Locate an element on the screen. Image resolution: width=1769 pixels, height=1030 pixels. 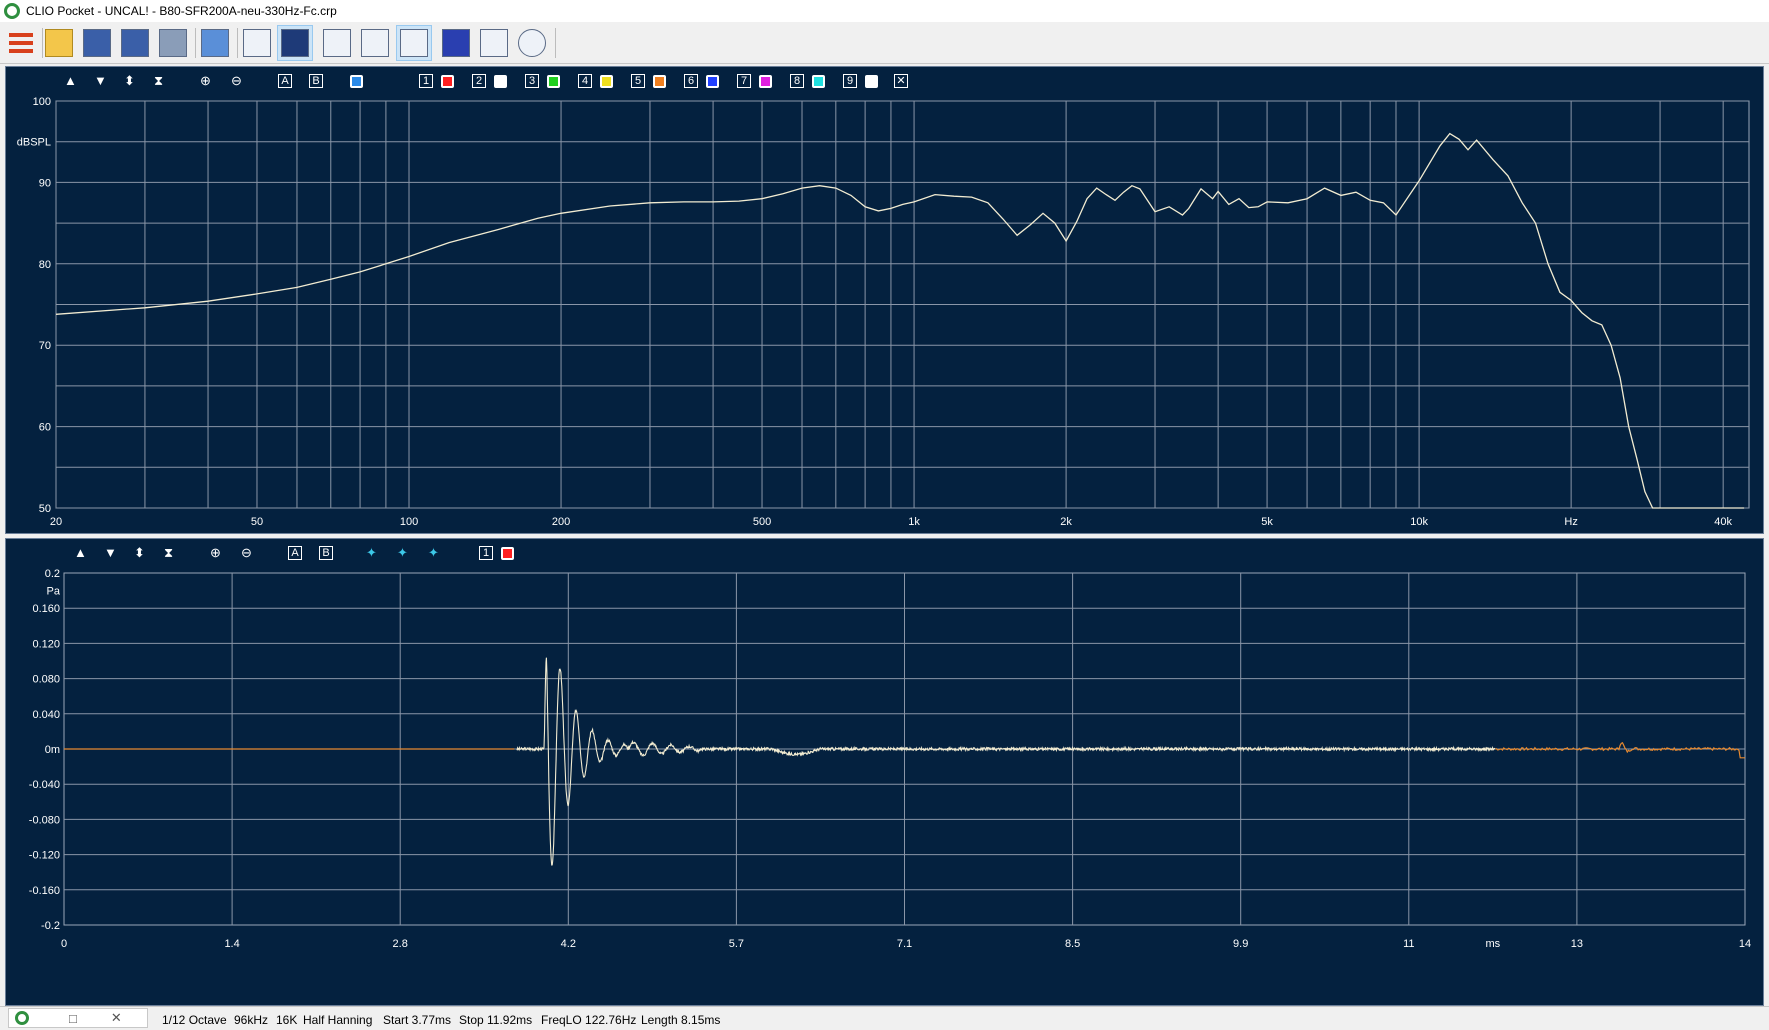
y-tick-label: 0.080 is located at coordinates (46, 680).